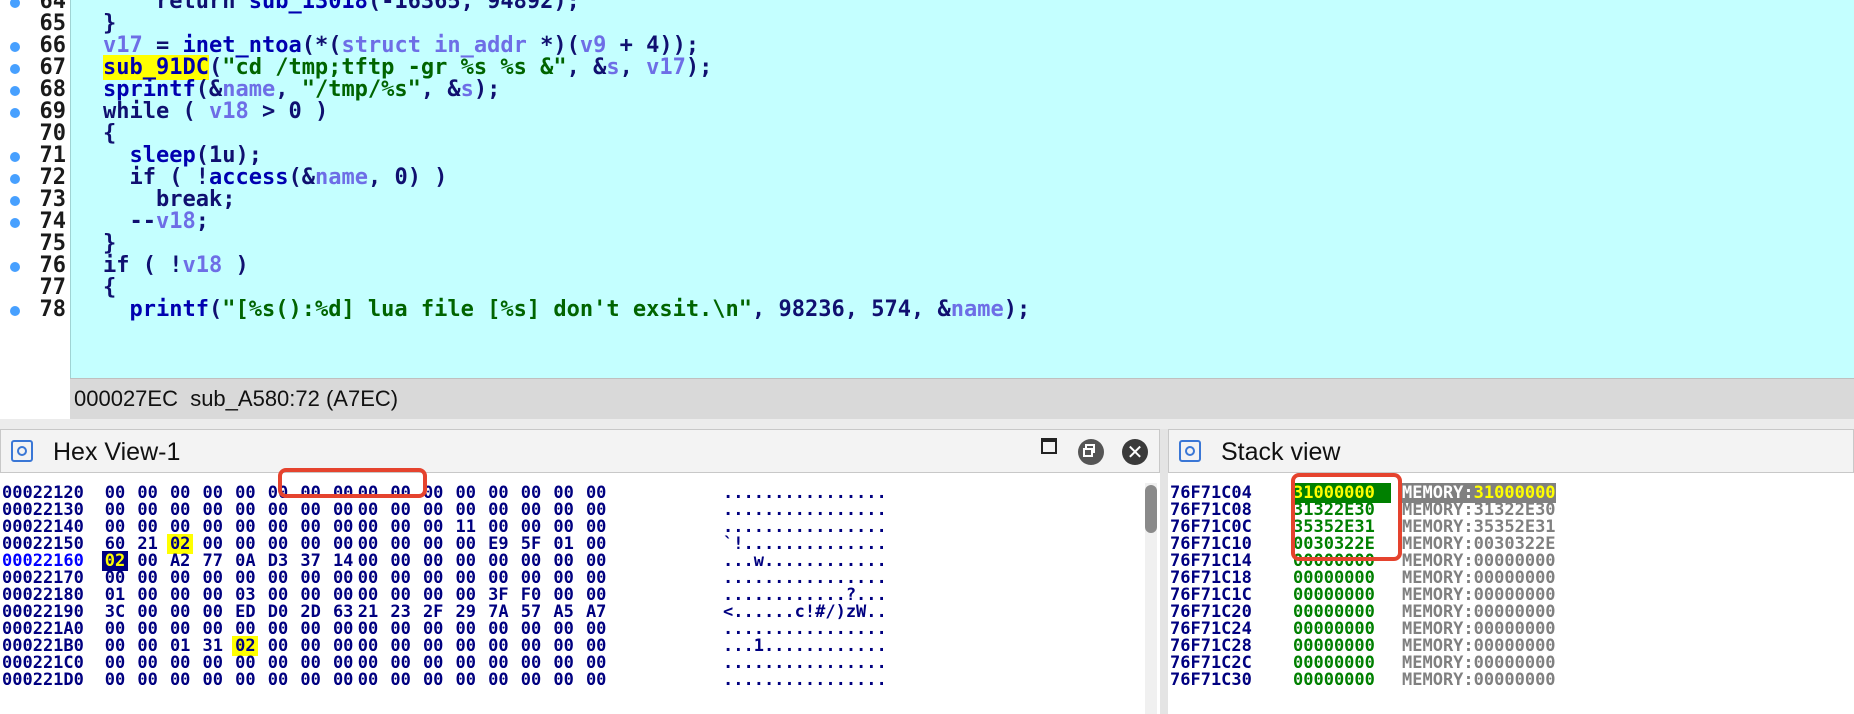  I want to click on status-bar-text: 000027EC sub_A580:72 (A7EC), so click(236, 398).